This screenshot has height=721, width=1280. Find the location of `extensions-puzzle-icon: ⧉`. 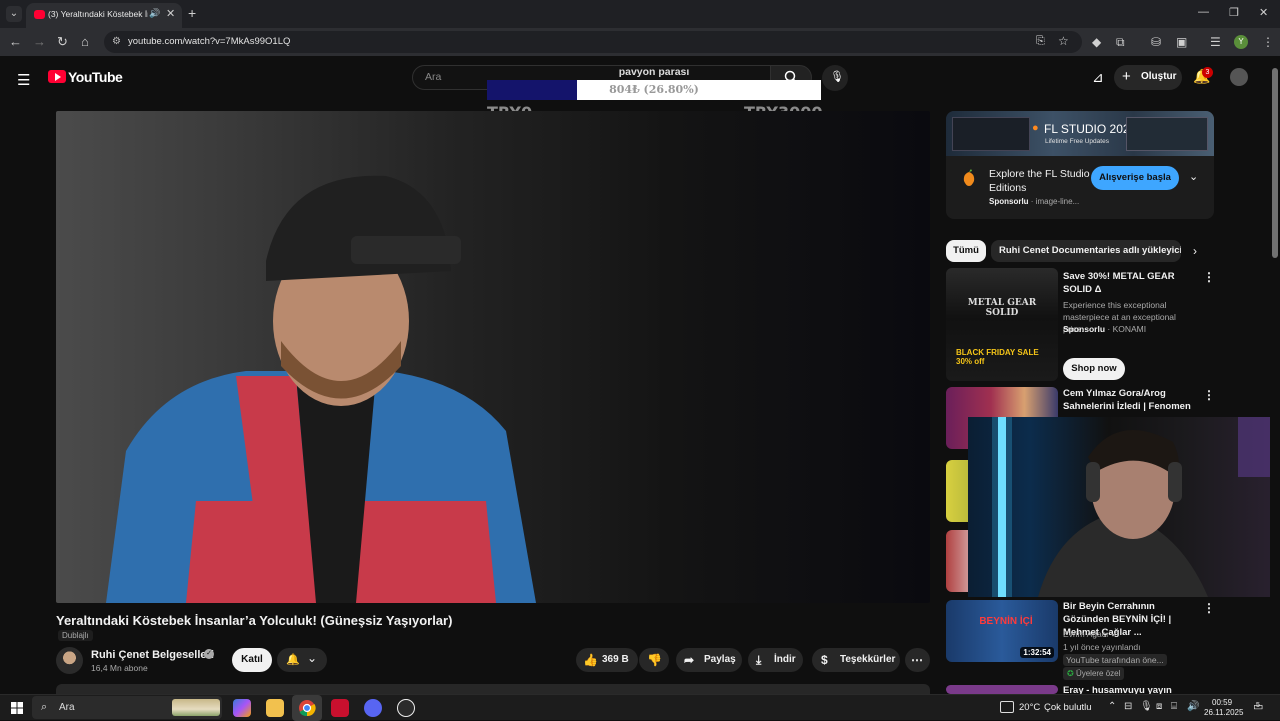

extensions-puzzle-icon: ⧉ is located at coordinates (1120, 42).